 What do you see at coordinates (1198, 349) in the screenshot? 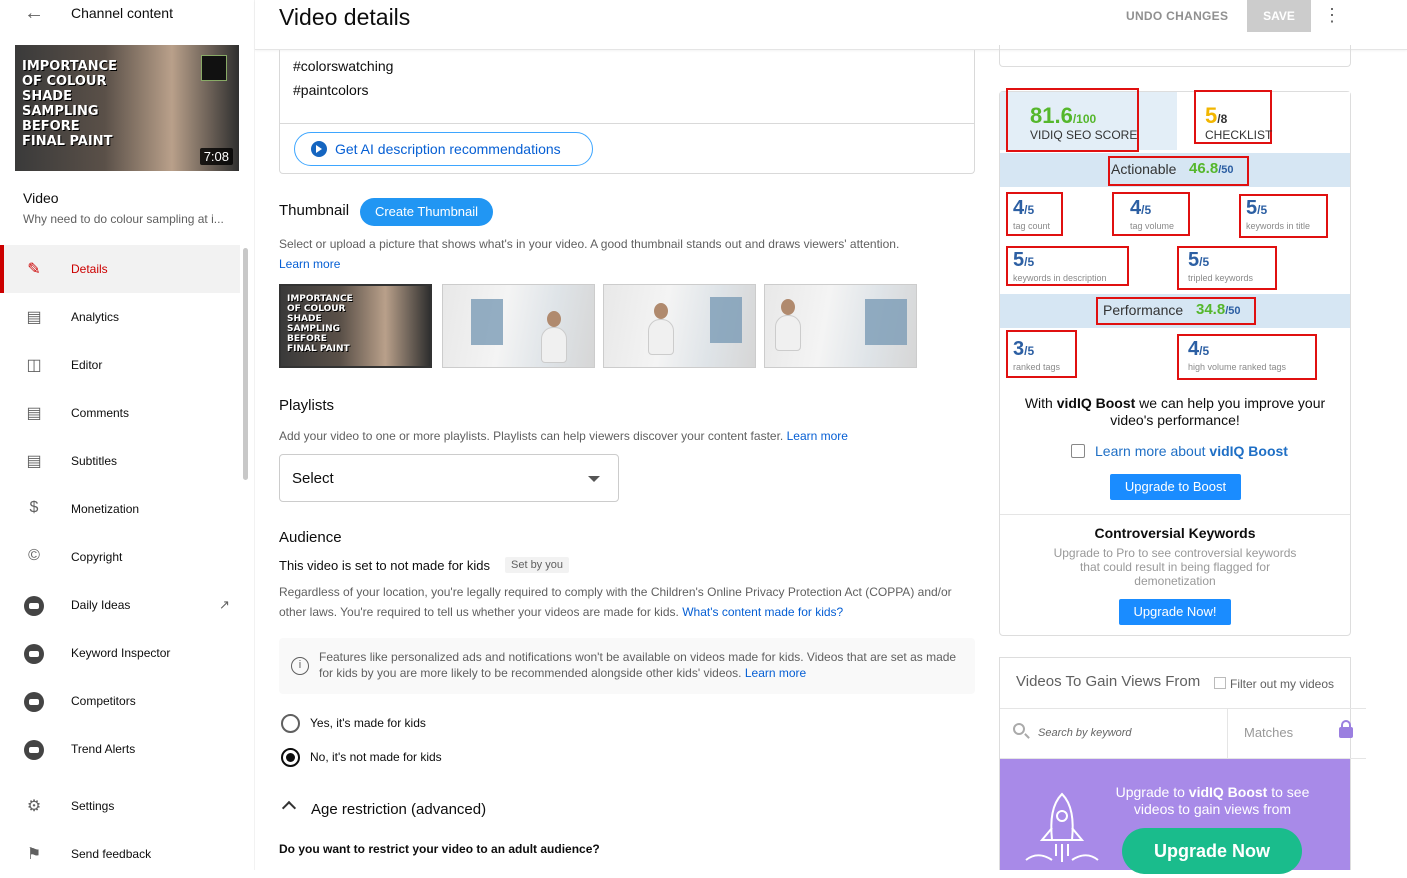
I see `high-volume-ranked-tags-score: 4/5` at bounding box center [1198, 349].